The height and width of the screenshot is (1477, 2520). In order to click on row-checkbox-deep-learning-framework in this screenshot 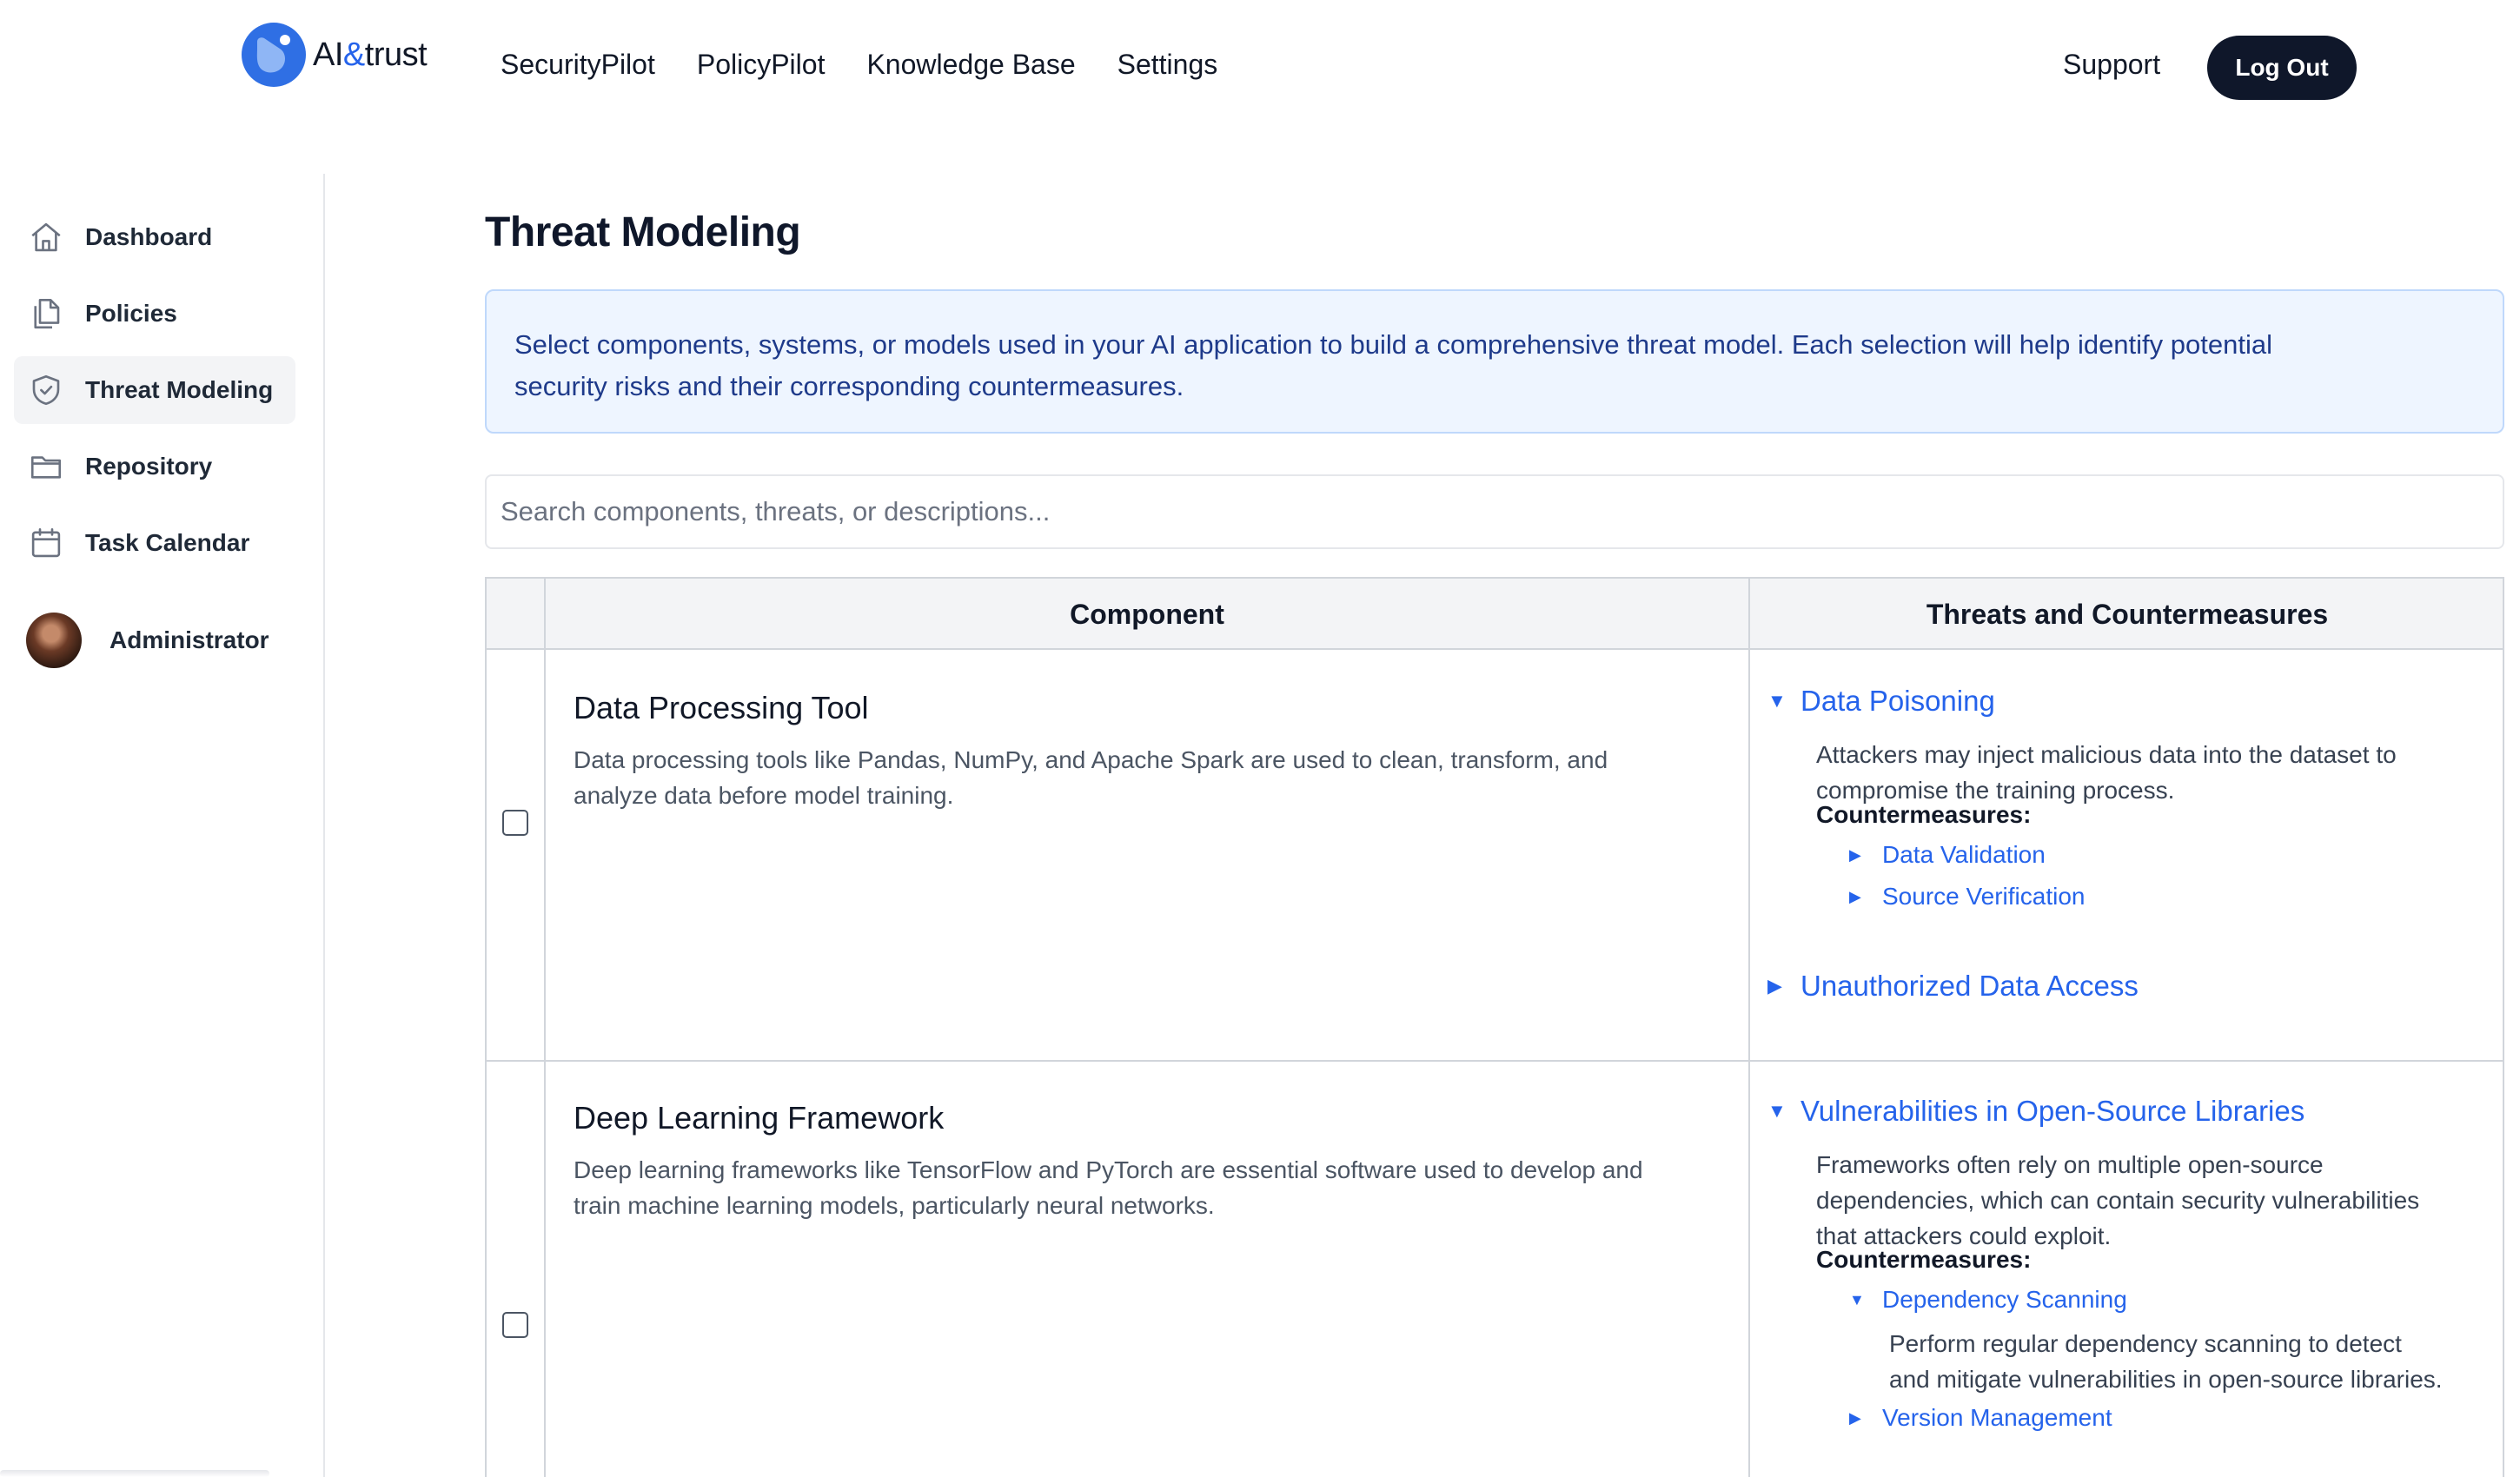, I will do `click(515, 1325)`.